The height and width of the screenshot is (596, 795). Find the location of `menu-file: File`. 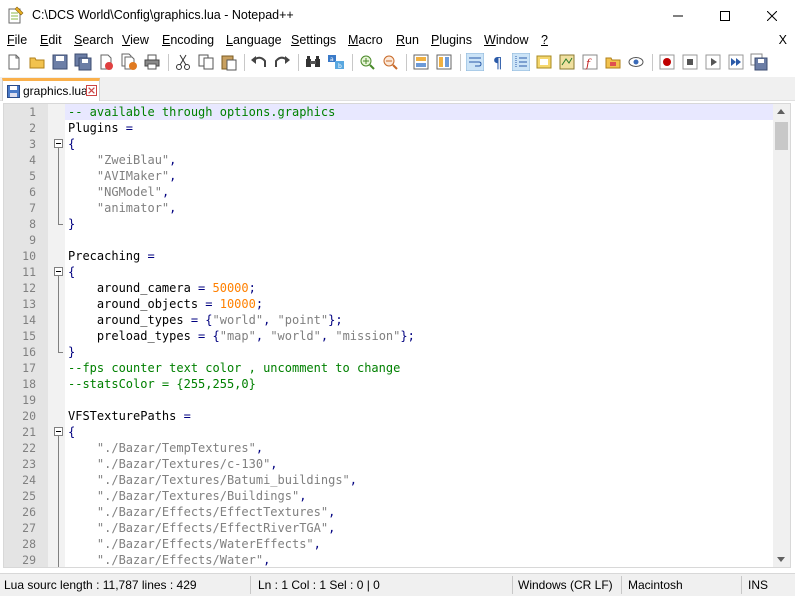

menu-file: File is located at coordinates (17, 40).